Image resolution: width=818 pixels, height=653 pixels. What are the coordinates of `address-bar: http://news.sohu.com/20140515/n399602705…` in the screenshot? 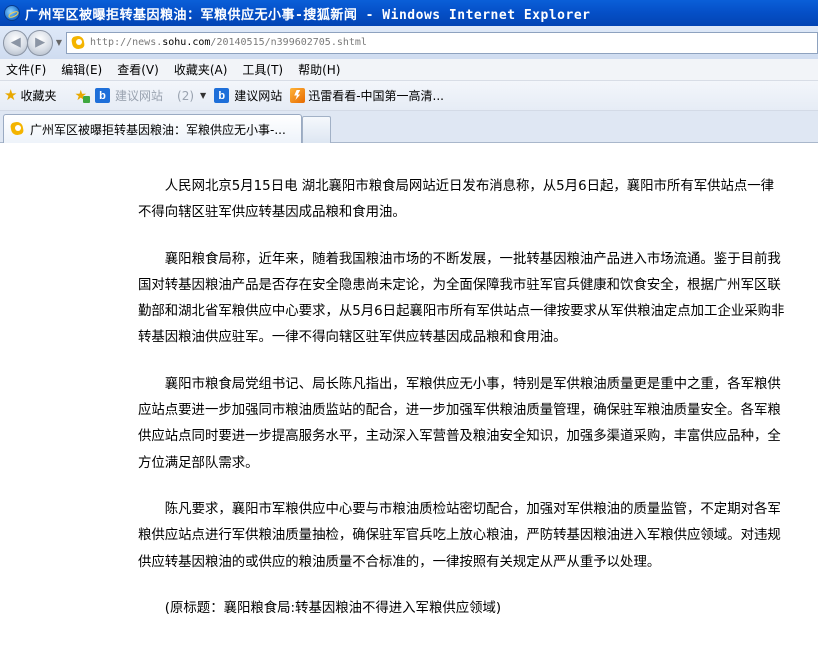 It's located at (442, 42).